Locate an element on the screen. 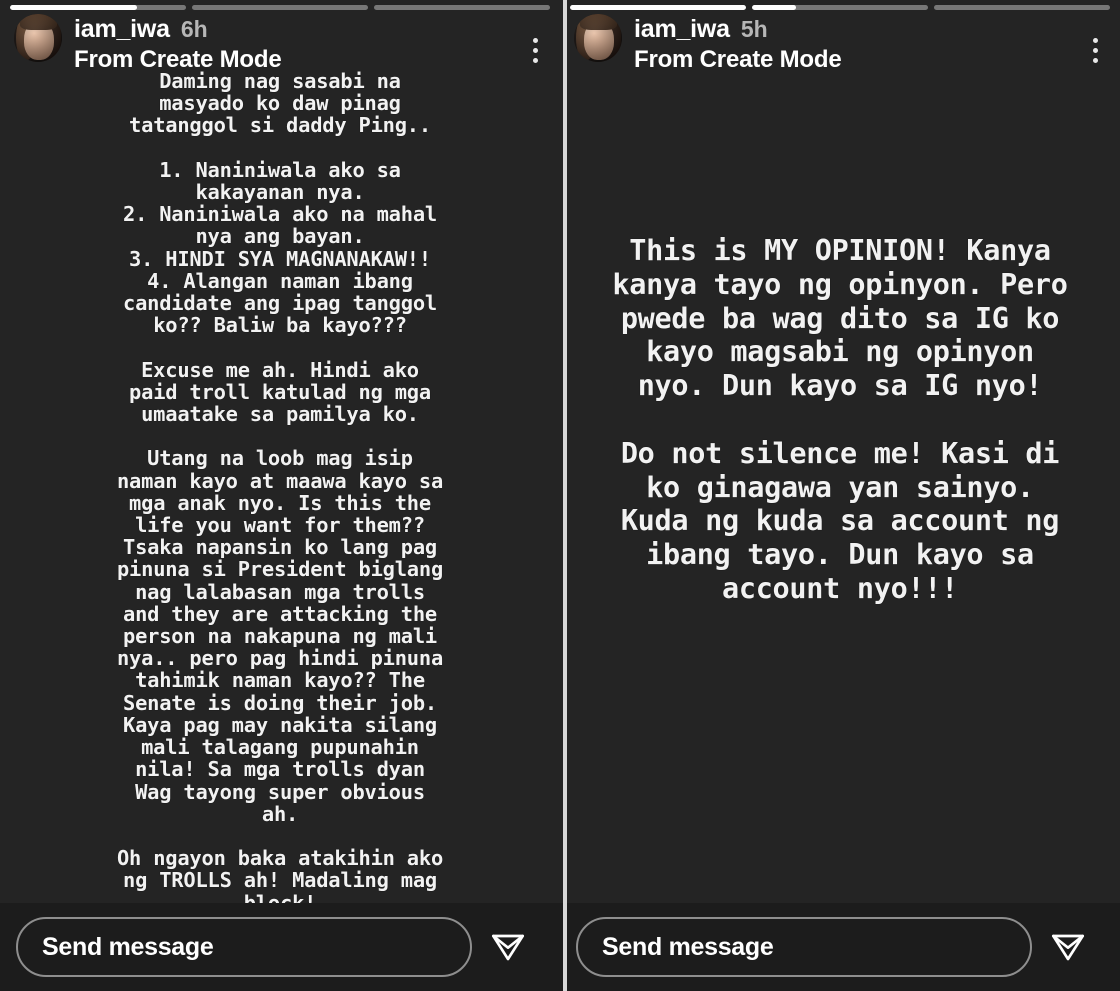 The width and height of the screenshot is (1120, 991). header-text-group: iam_iwa 5h From Create Mode is located at coordinates (738, 44).